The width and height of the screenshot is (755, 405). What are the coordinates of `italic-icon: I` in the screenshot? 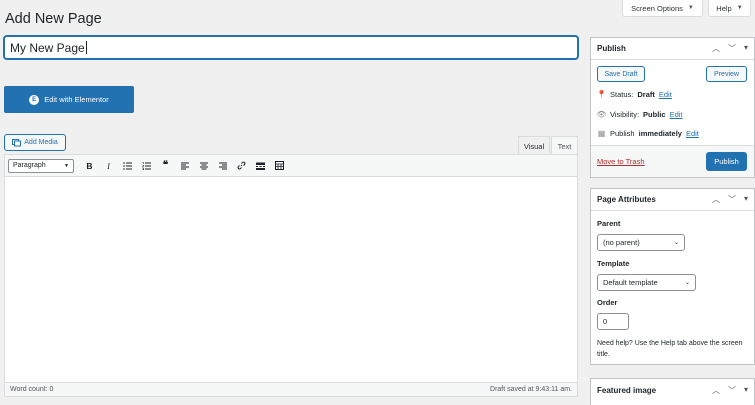 It's located at (108, 166).